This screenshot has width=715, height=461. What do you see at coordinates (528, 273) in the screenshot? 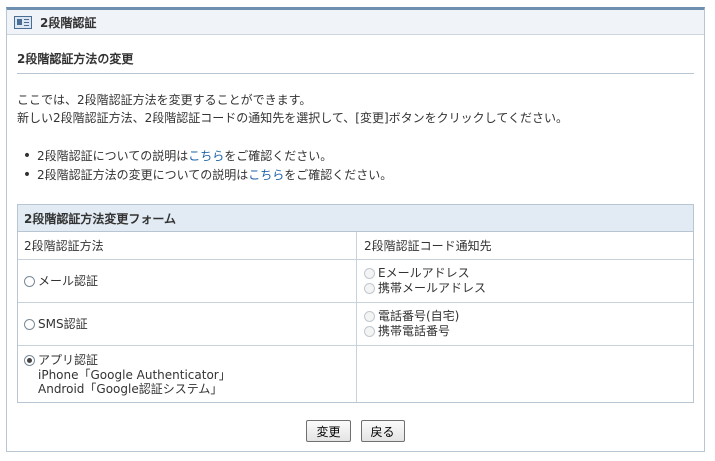
I see `email-address-option: Eメールアドレス` at bounding box center [528, 273].